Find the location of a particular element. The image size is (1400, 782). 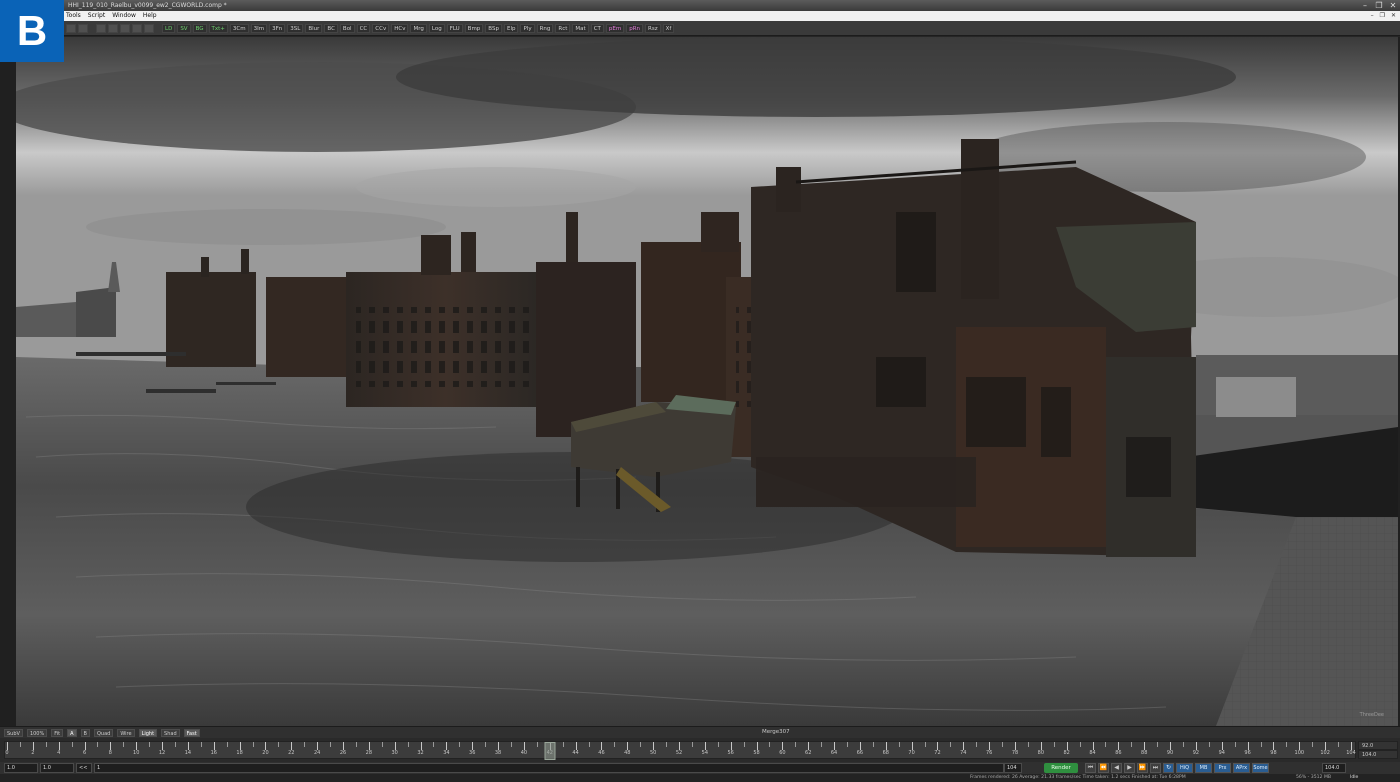

global-end-field: 104.0 is located at coordinates (1378, 754).